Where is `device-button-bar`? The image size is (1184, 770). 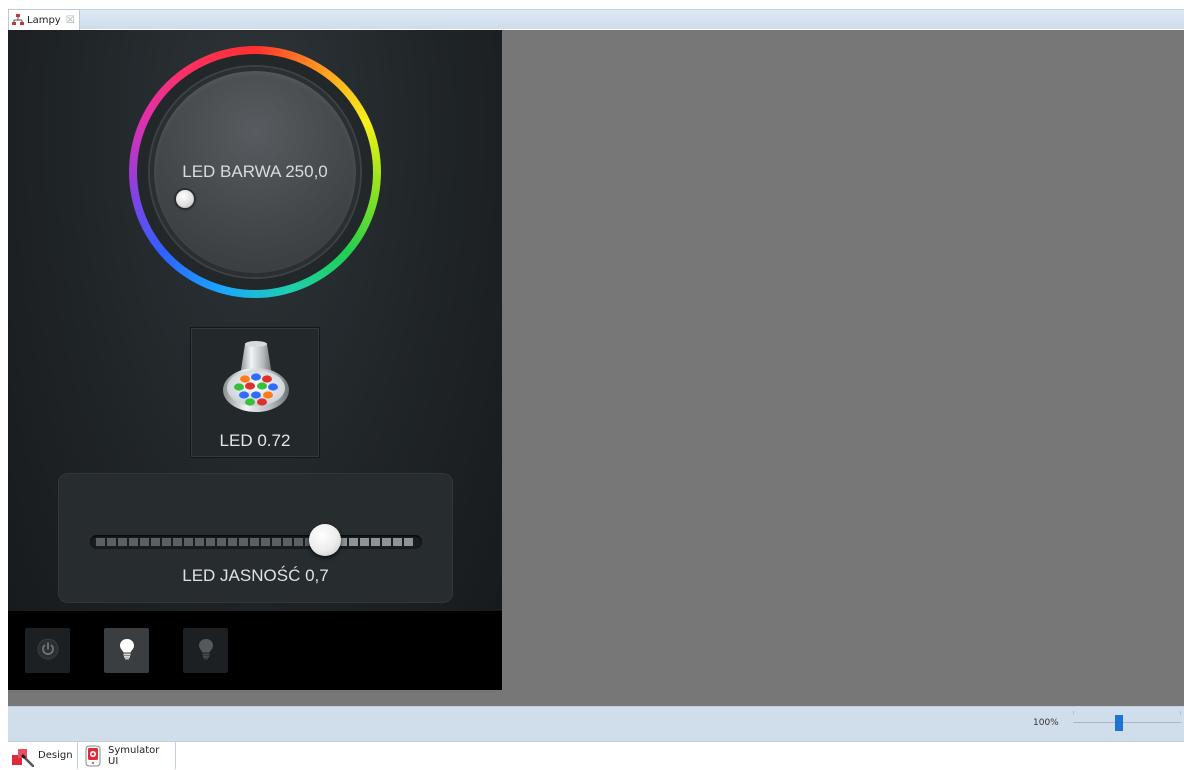
device-button-bar is located at coordinates (255, 650).